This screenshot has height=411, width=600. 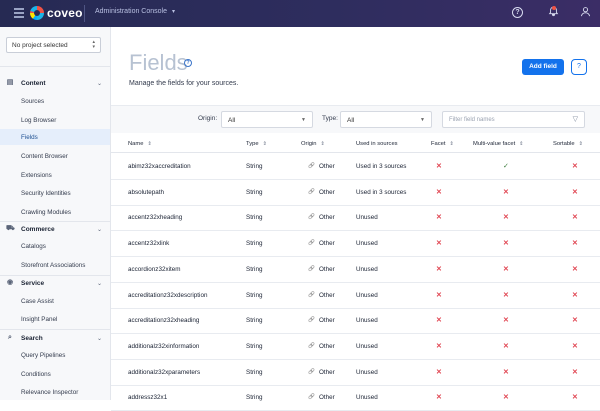 What do you see at coordinates (163, 320) in the screenshot?
I see `field-name-cell: accreditationz32xheading` at bounding box center [163, 320].